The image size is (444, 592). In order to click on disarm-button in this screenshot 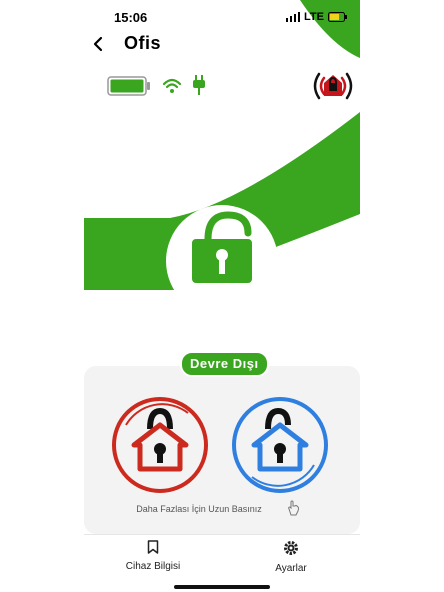, I will do `click(280, 445)`.